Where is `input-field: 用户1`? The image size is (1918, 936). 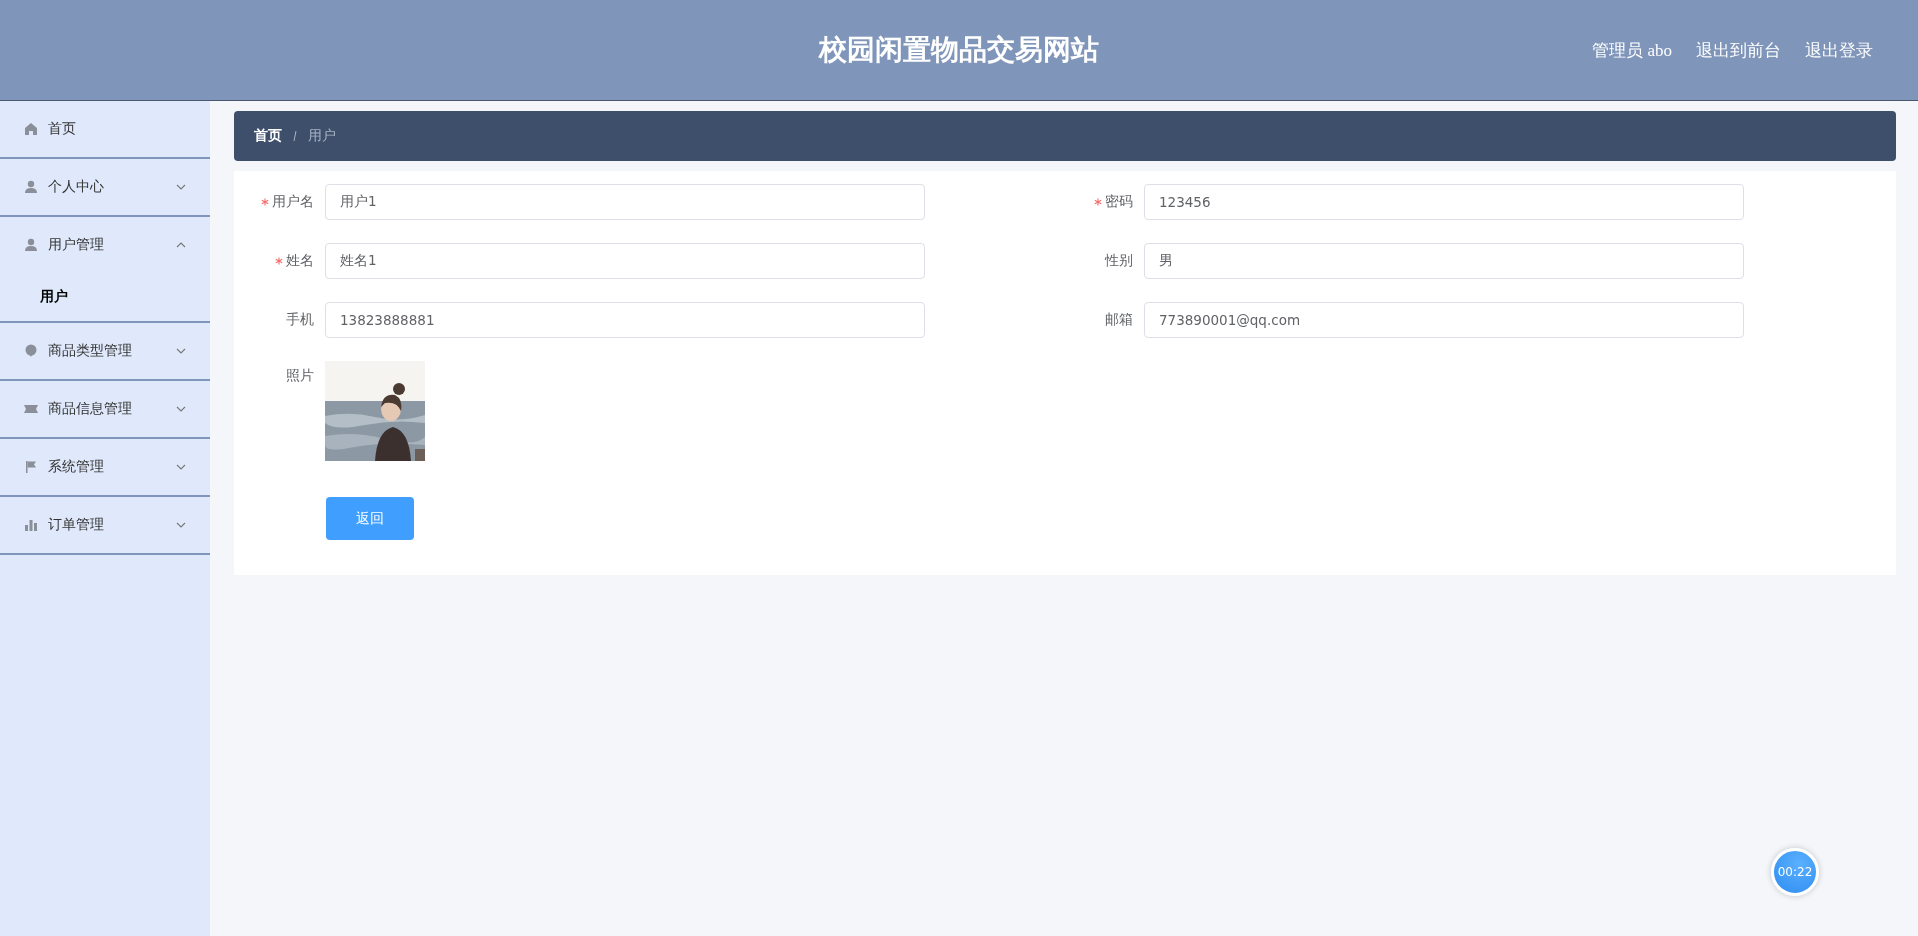 input-field: 用户1 is located at coordinates (625, 202).